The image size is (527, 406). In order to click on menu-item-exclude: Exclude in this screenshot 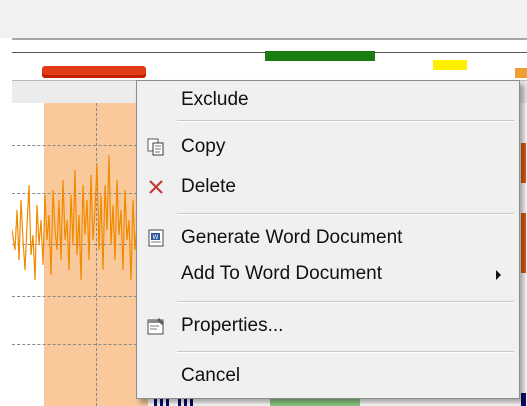, I will do `click(328, 100)`.